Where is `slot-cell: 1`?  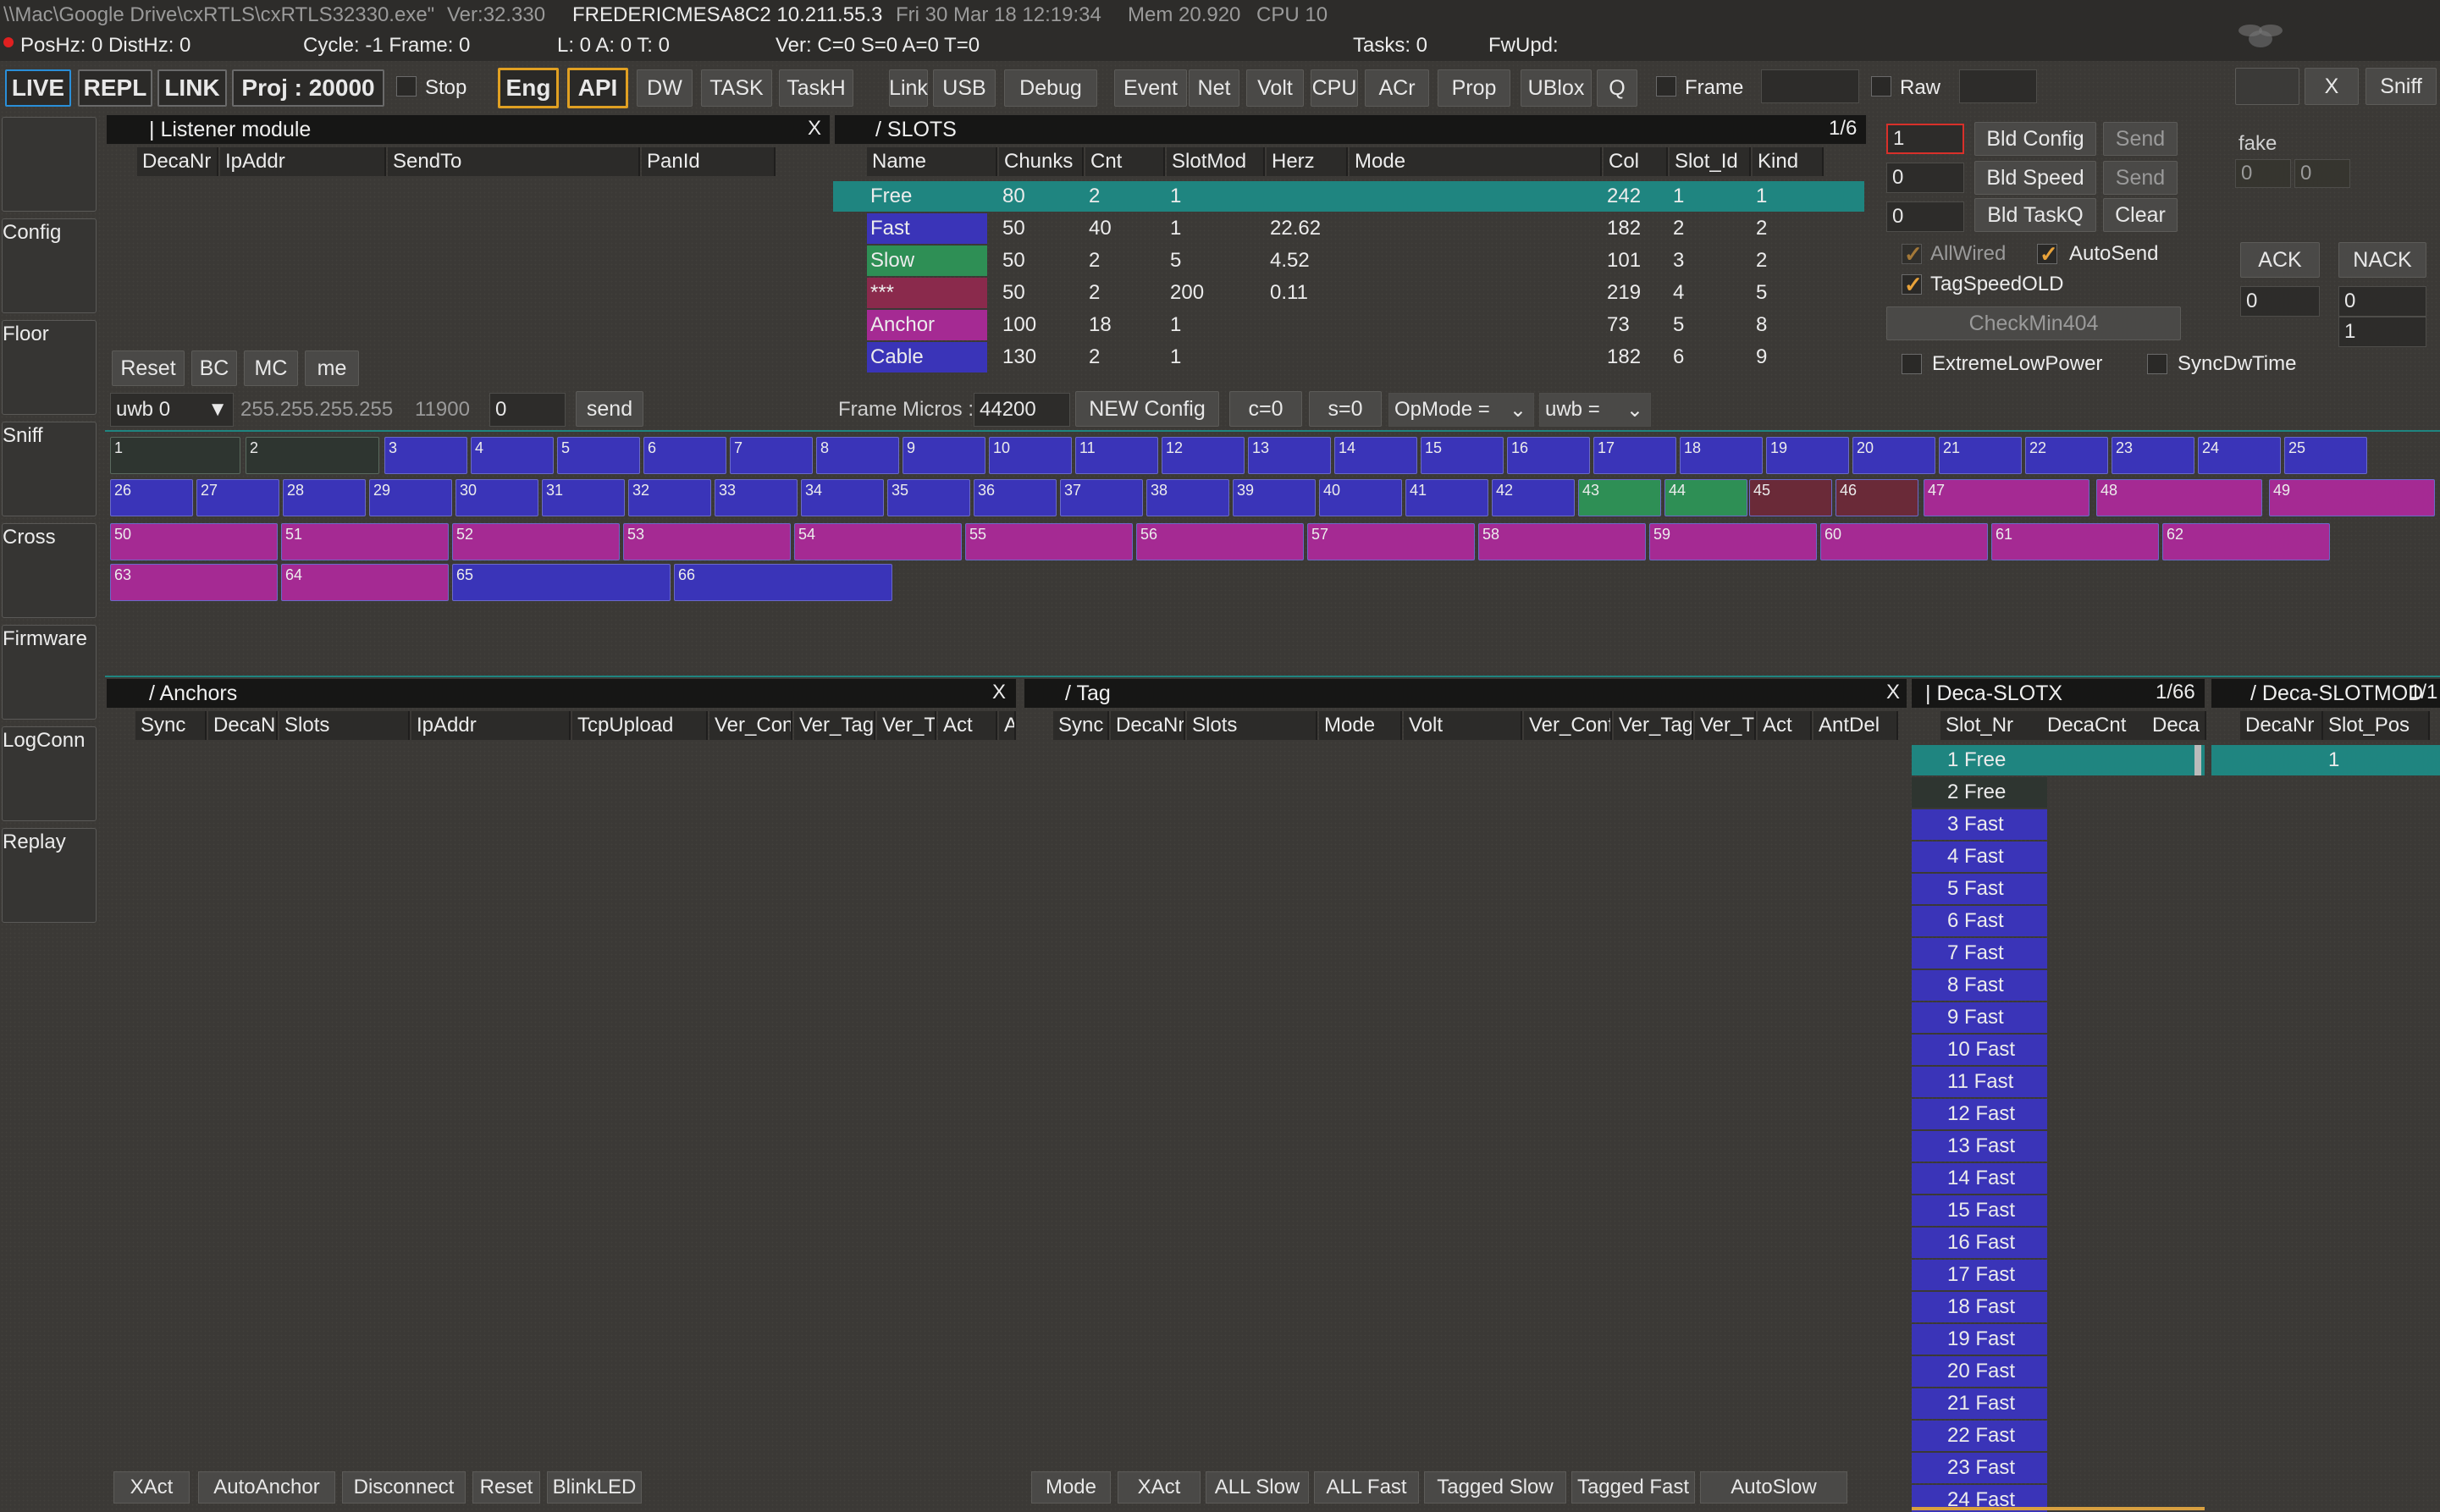 slot-cell: 1 is located at coordinates (175, 455).